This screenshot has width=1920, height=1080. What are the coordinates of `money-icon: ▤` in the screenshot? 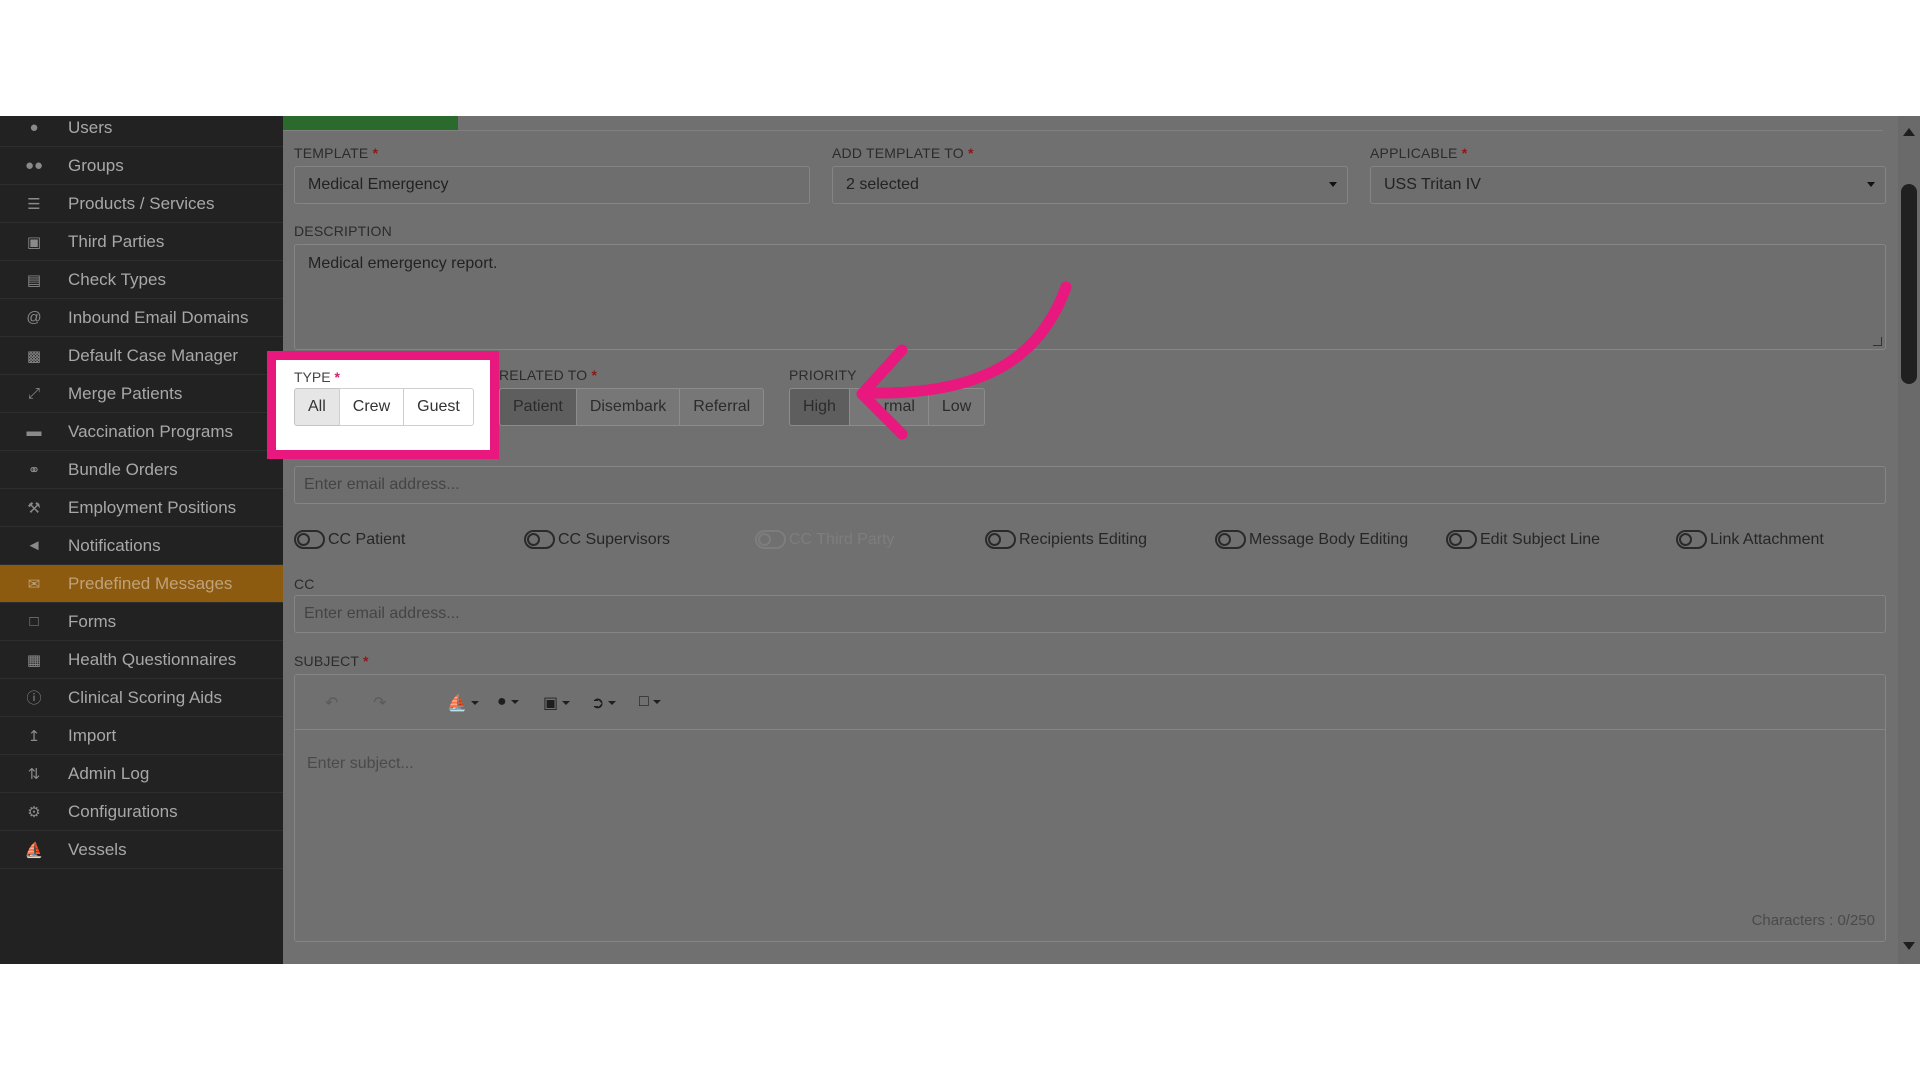 It's located at (34, 280).